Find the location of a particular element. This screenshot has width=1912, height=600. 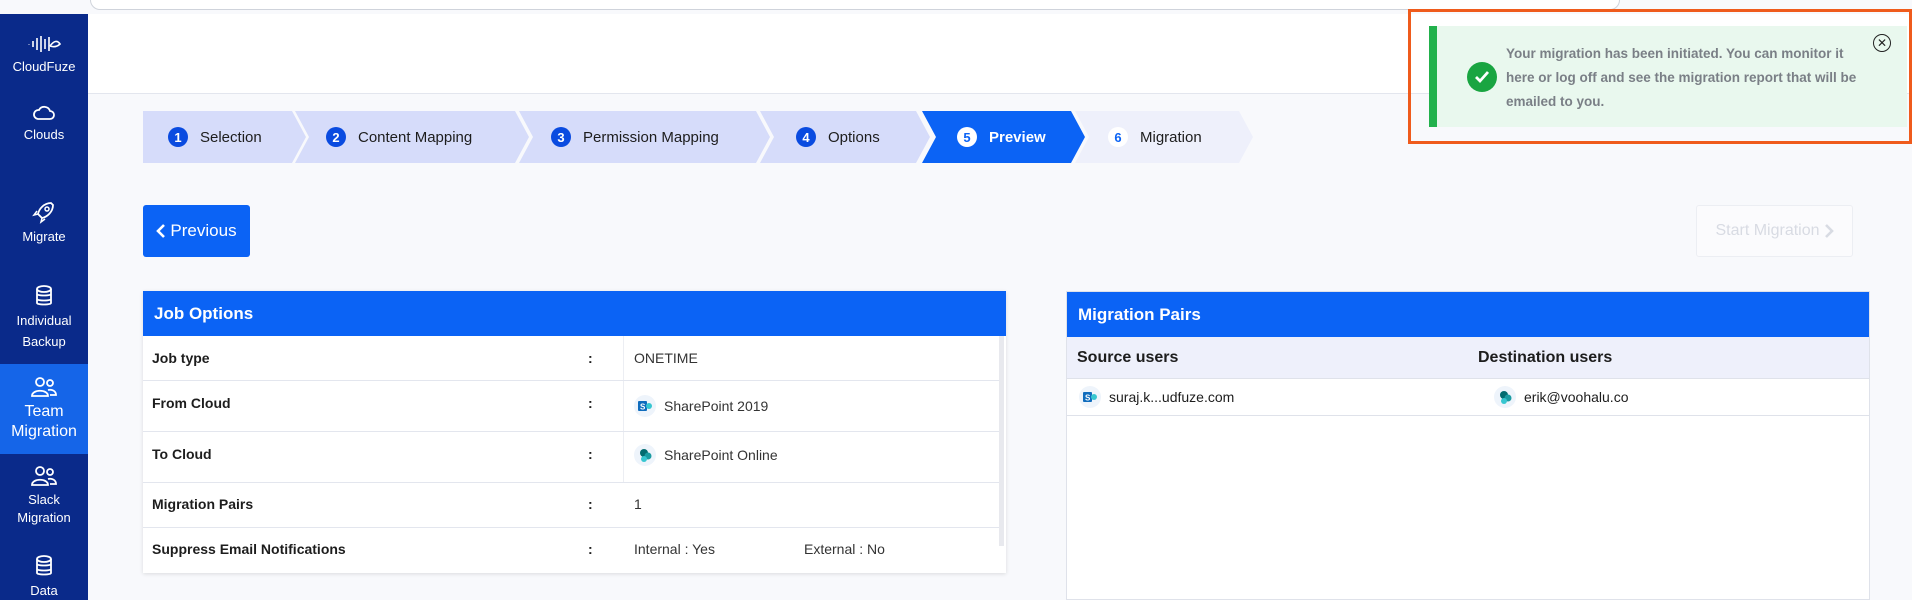

step-label: Permission Mapping is located at coordinates (651, 137).